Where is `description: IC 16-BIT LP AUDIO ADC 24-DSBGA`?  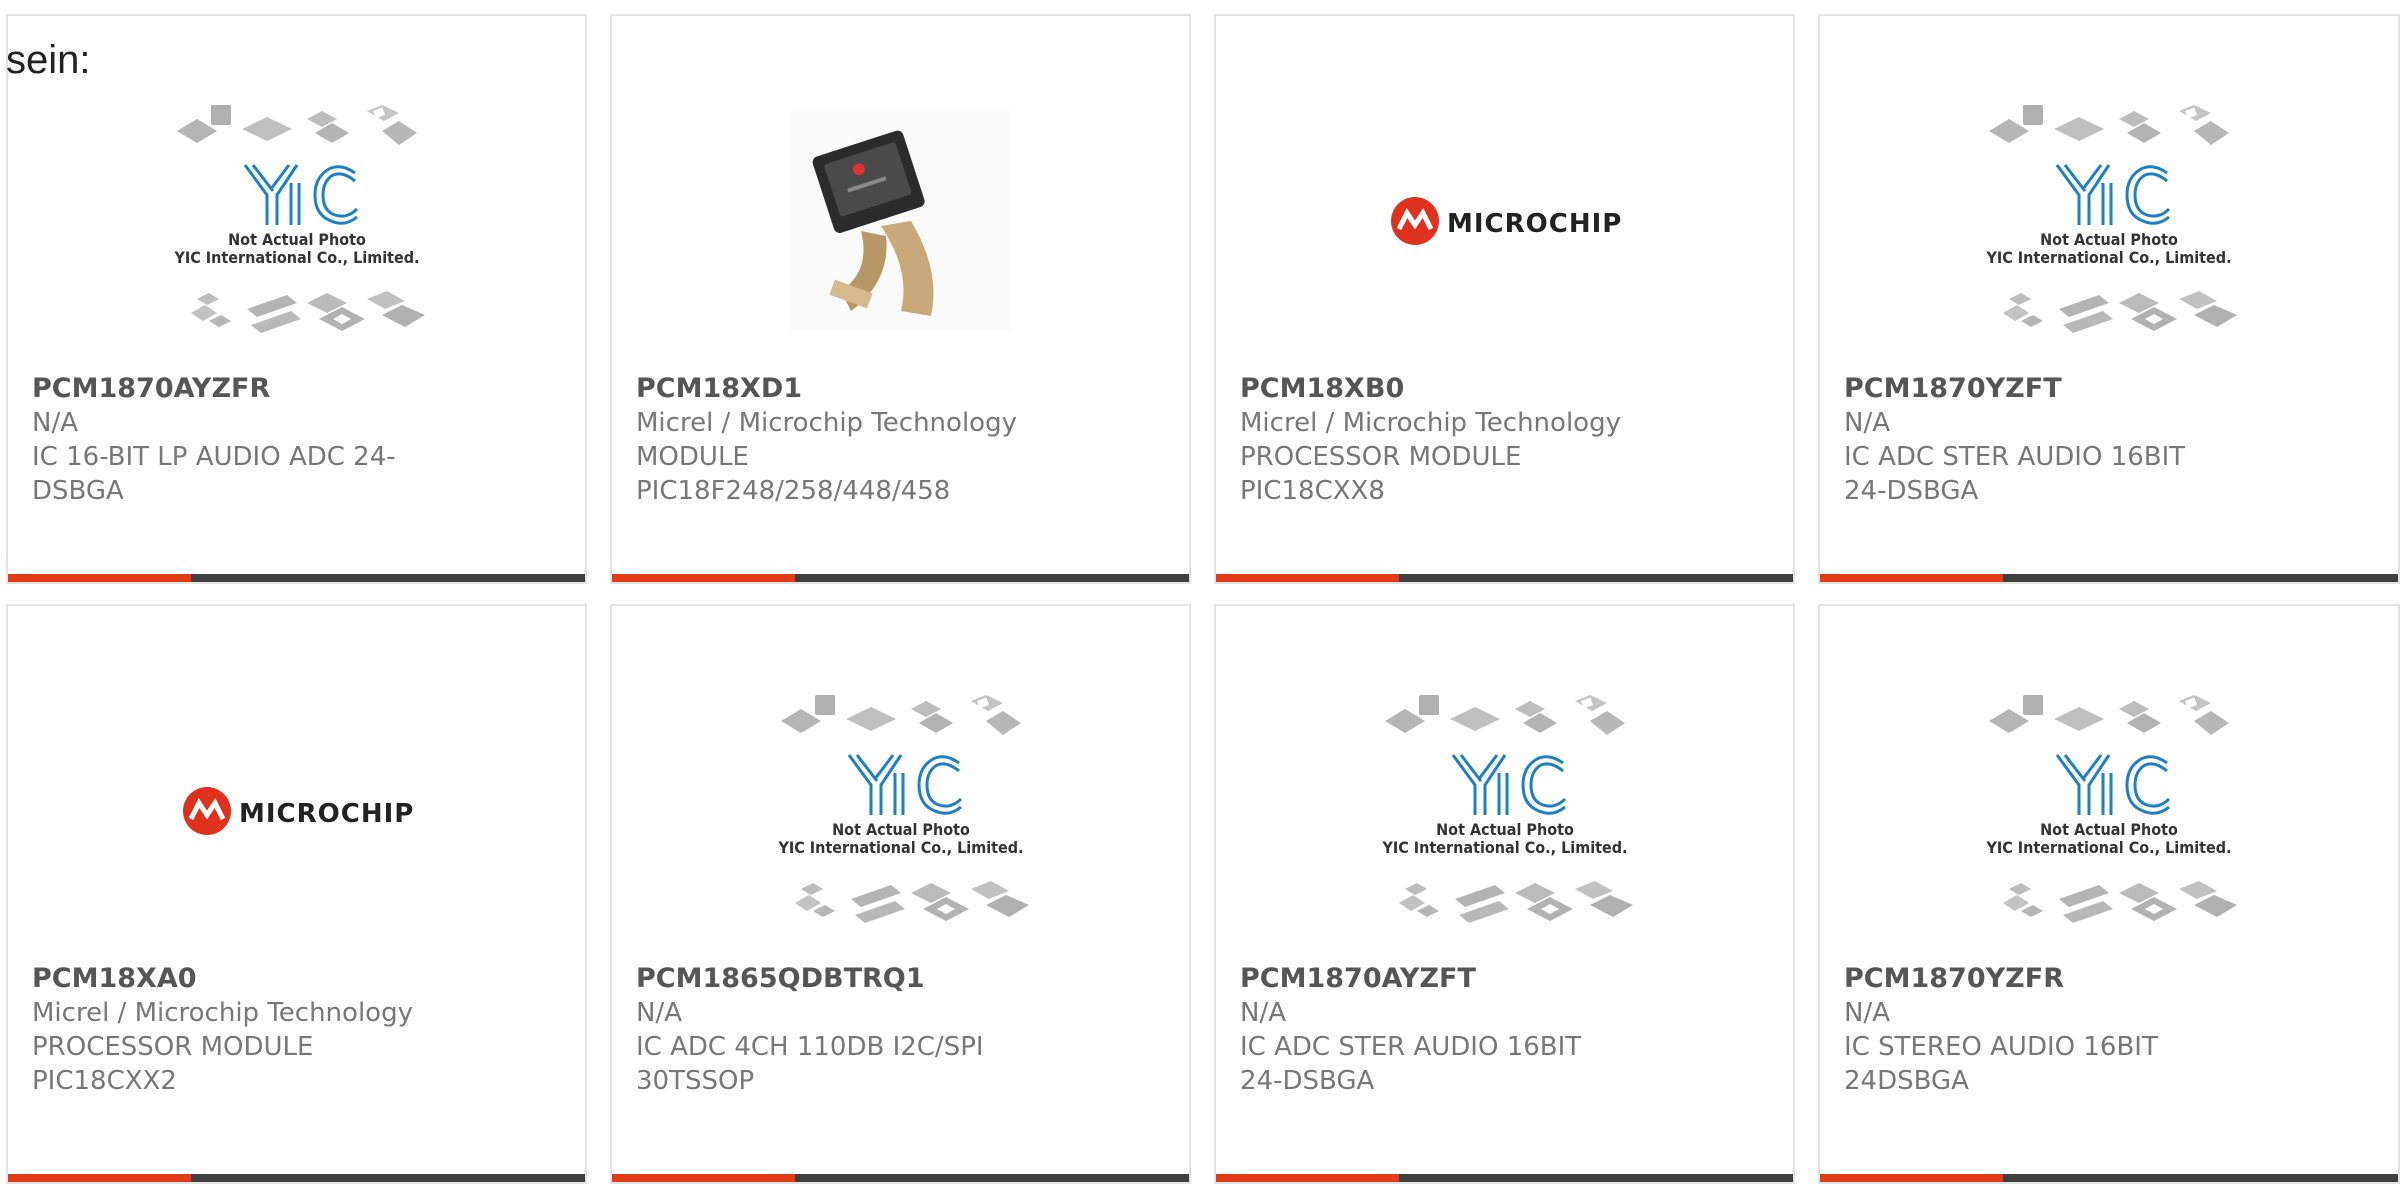
description: IC 16-BIT LP AUDIO ADC 24-DSBGA is located at coordinates (214, 474).